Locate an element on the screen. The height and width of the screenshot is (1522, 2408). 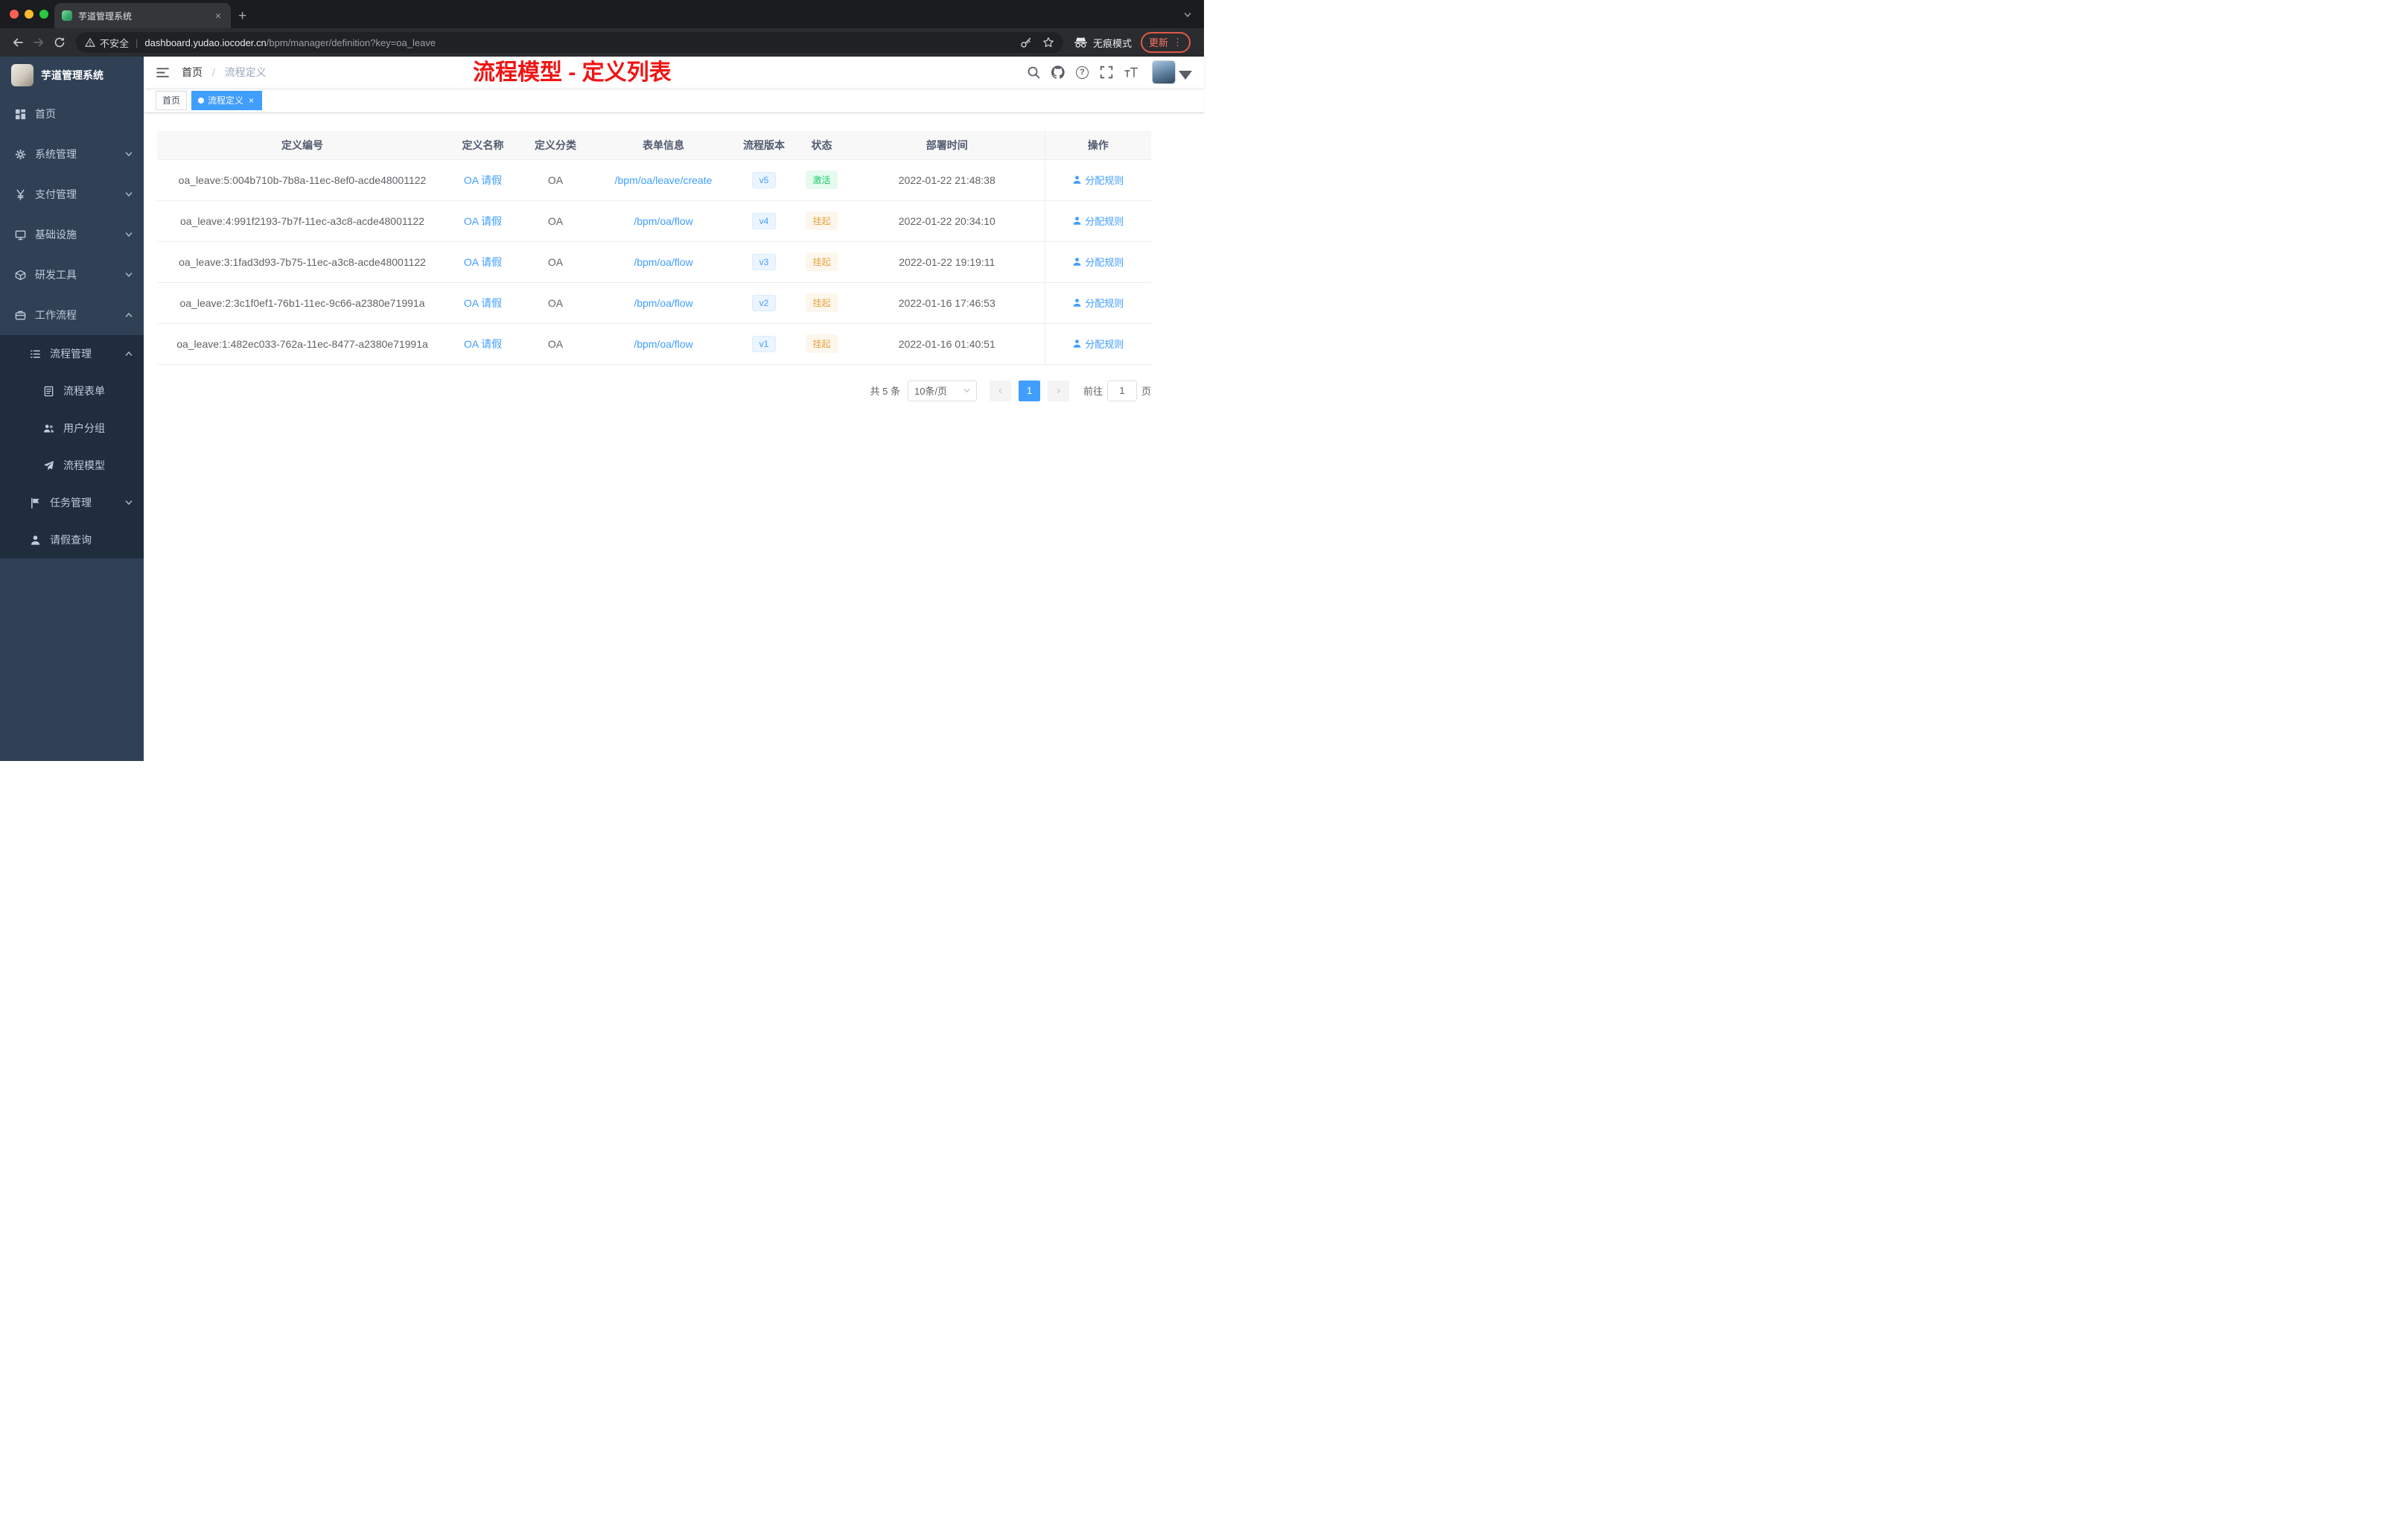
prev-page-button: ‹ is located at coordinates (1000, 390).